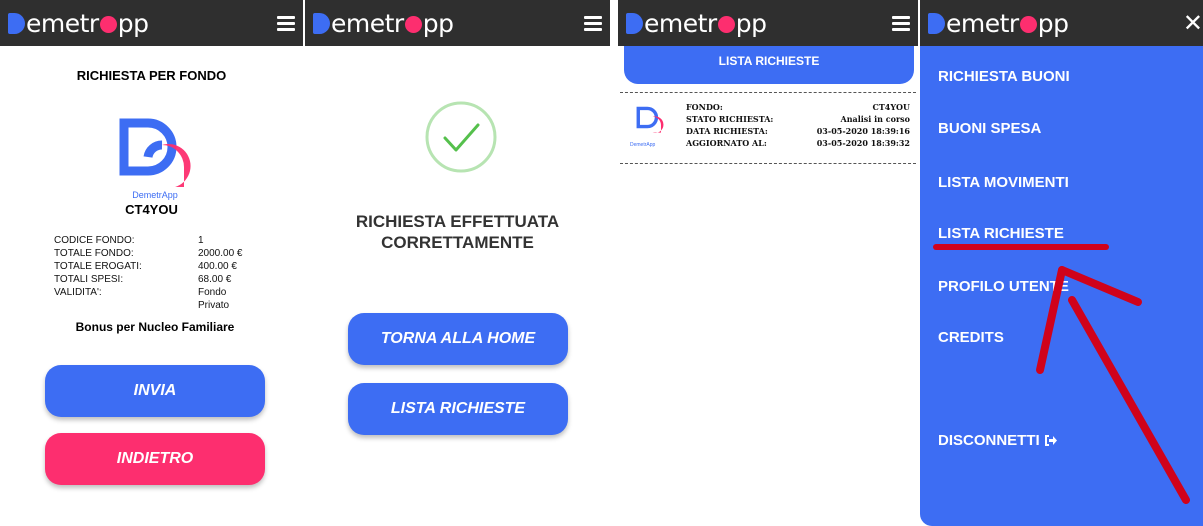 The width and height of the screenshot is (1203, 526). What do you see at coordinates (1051, 320) in the screenshot?
I see `annotation-arrow-shaft` at bounding box center [1051, 320].